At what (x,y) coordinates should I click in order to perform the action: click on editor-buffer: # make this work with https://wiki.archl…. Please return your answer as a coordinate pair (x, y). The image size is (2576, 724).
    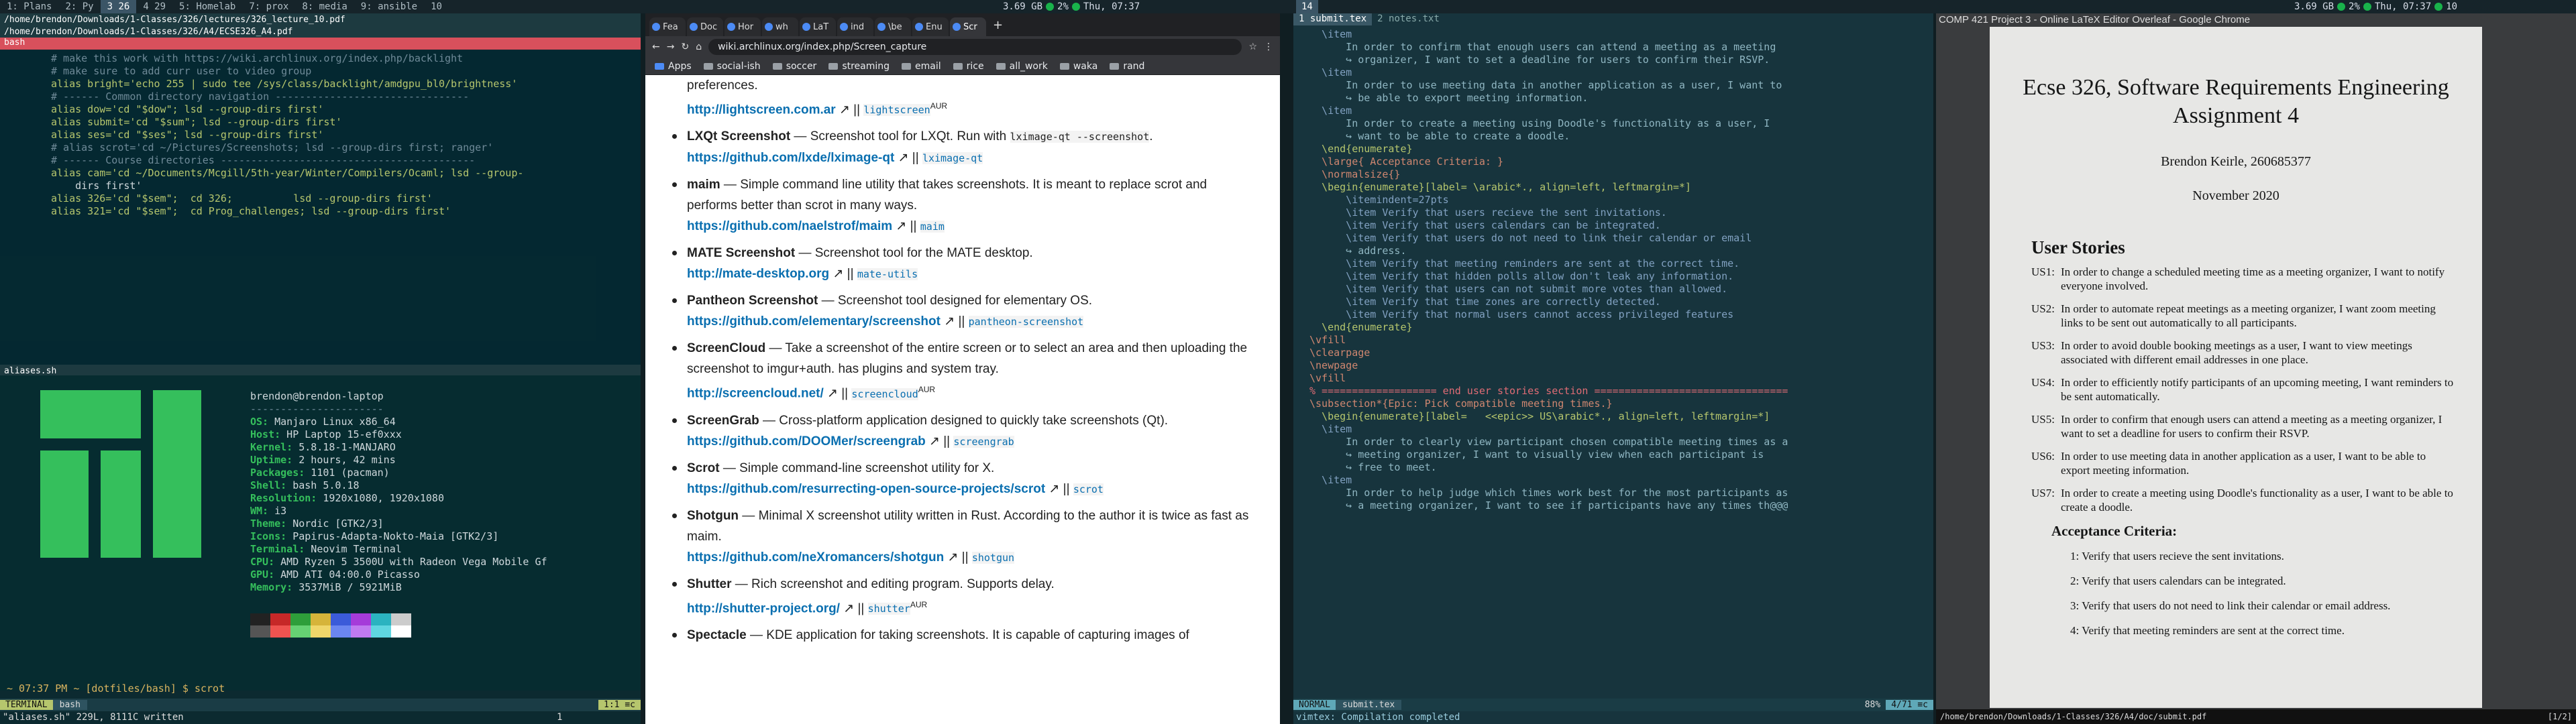
    Looking at the image, I should click on (320, 207).